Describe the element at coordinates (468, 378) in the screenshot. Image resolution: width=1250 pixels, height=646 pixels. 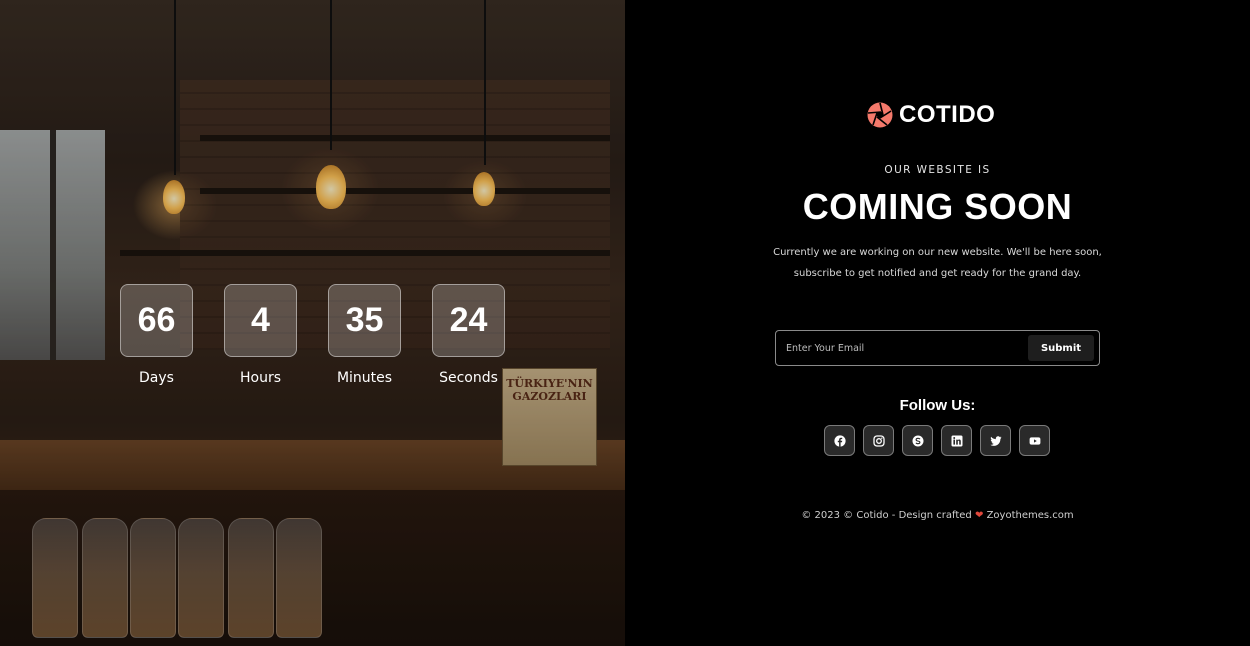
I see `countdown-label: Seconds` at that location.